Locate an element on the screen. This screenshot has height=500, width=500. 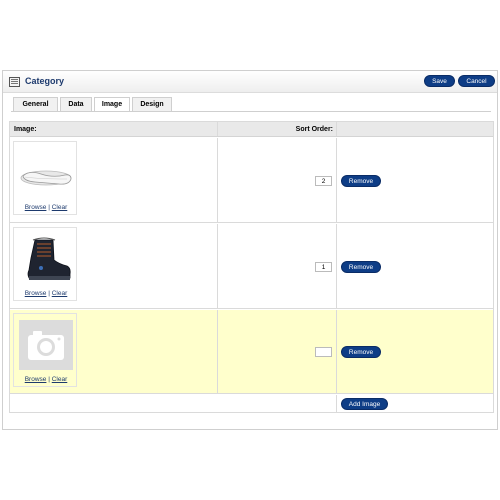
sandal-insole-image is located at coordinates (46, 178).